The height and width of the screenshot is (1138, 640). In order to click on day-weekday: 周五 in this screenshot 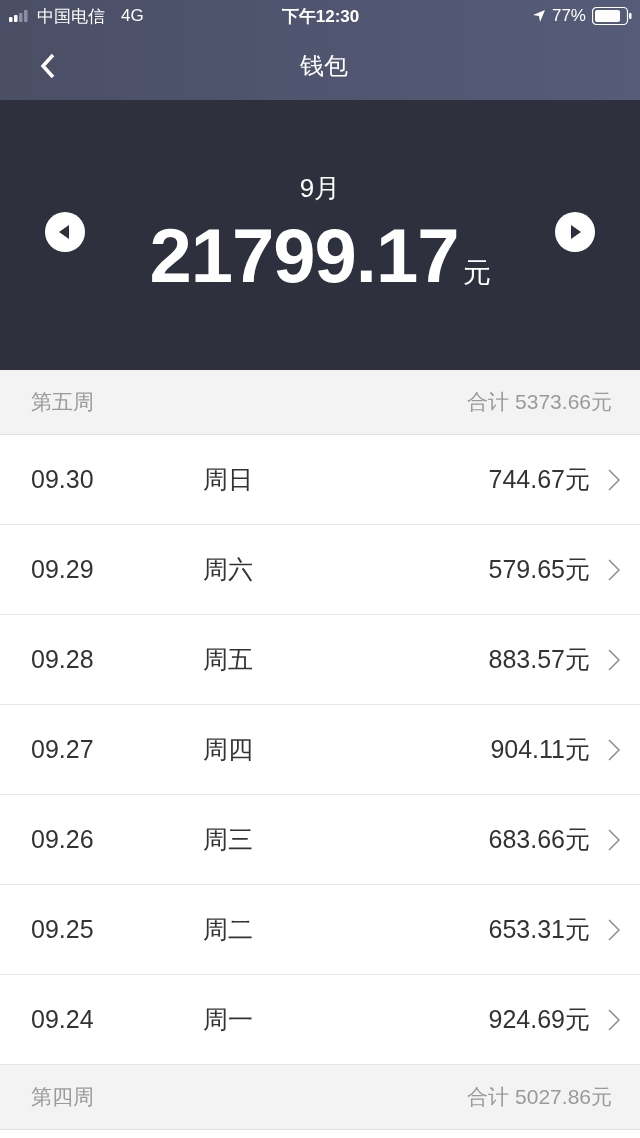, I will do `click(228, 659)`.